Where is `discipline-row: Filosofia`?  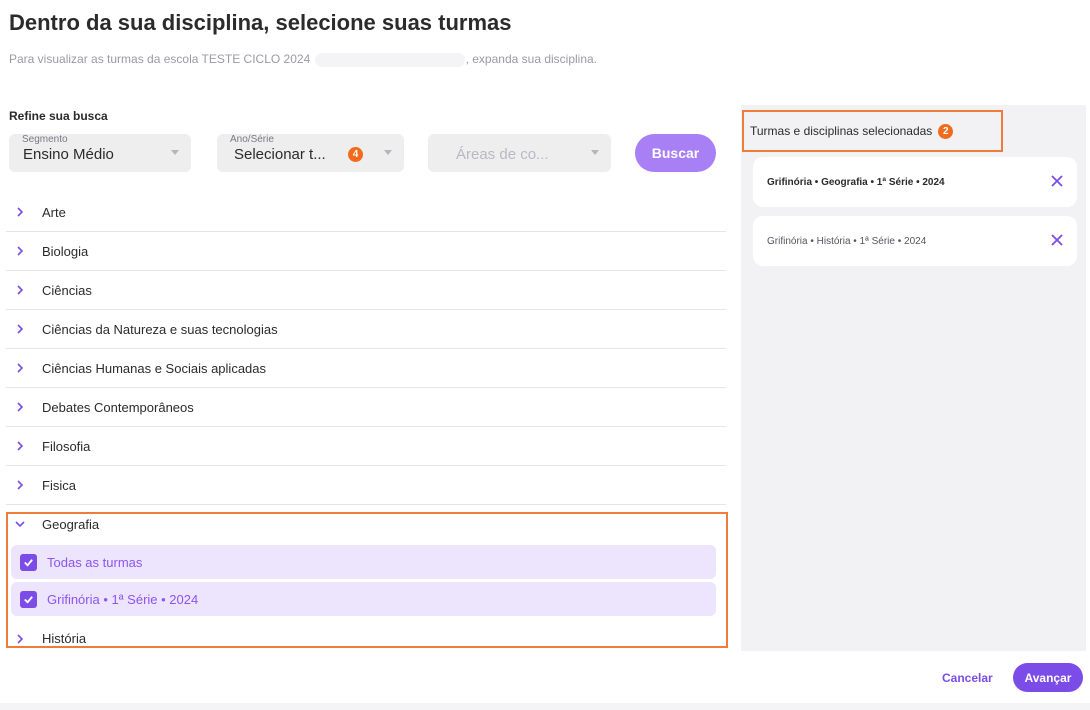
discipline-row: Filosofia is located at coordinates (366, 446).